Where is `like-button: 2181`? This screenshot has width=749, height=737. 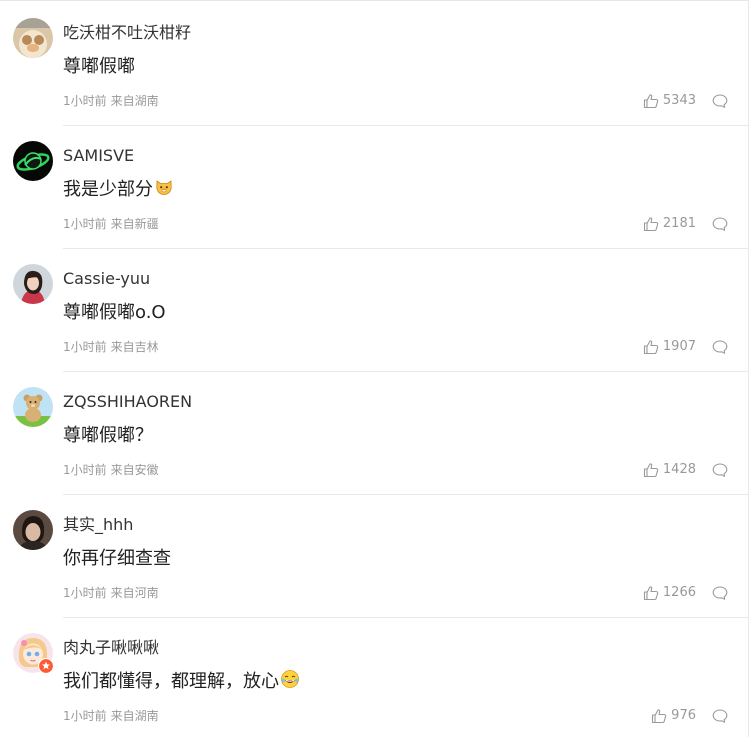
like-button: 2181 is located at coordinates (669, 224).